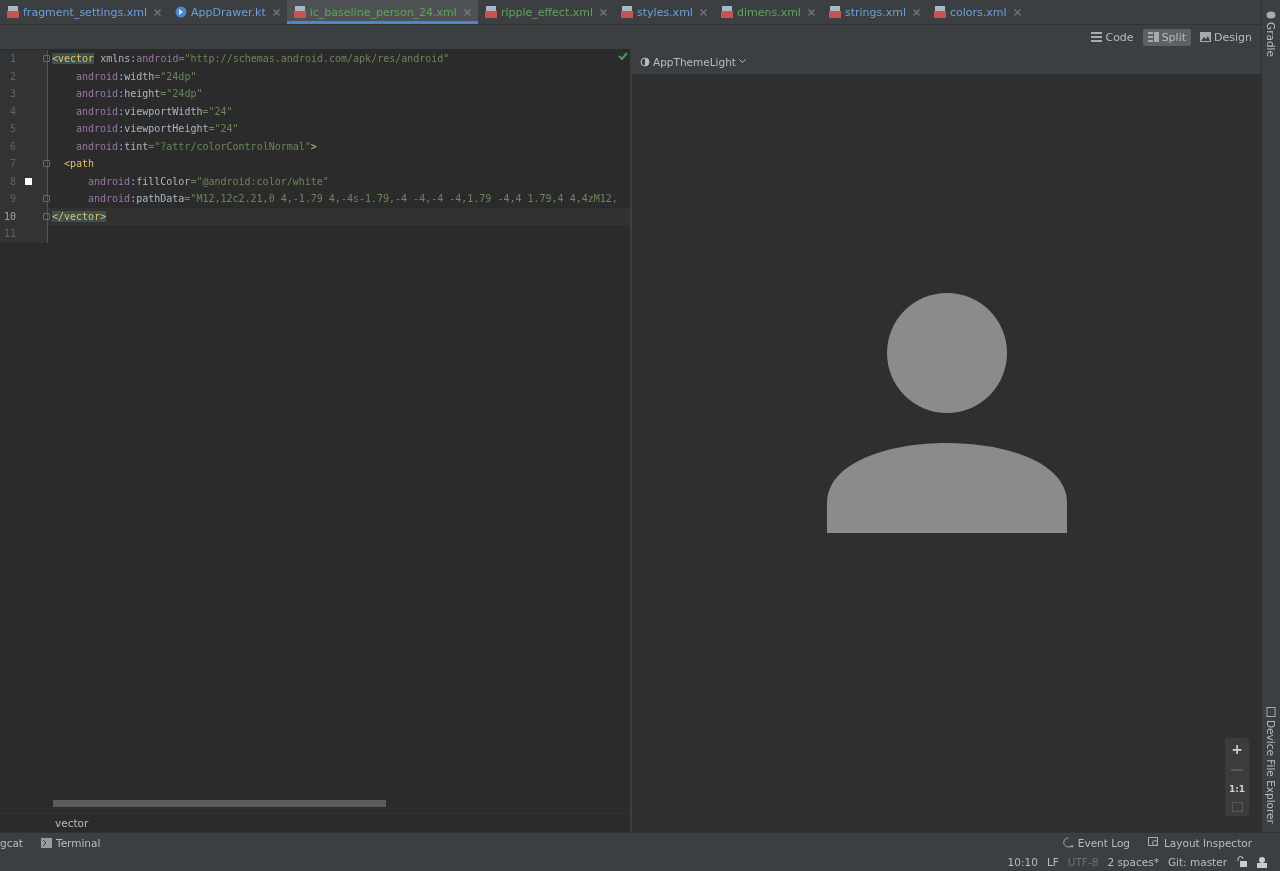 This screenshot has width=1280, height=871. Describe the element at coordinates (1097, 37) in the screenshot. I see `lines-icon` at that location.